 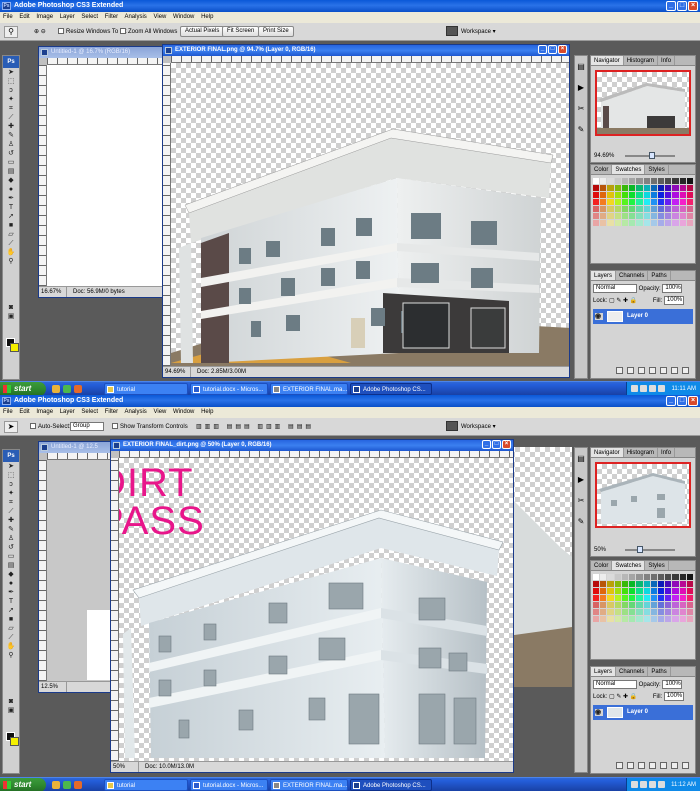 What do you see at coordinates (650, 549) in the screenshot?
I see `navigator-zoom-slider` at bounding box center [650, 549].